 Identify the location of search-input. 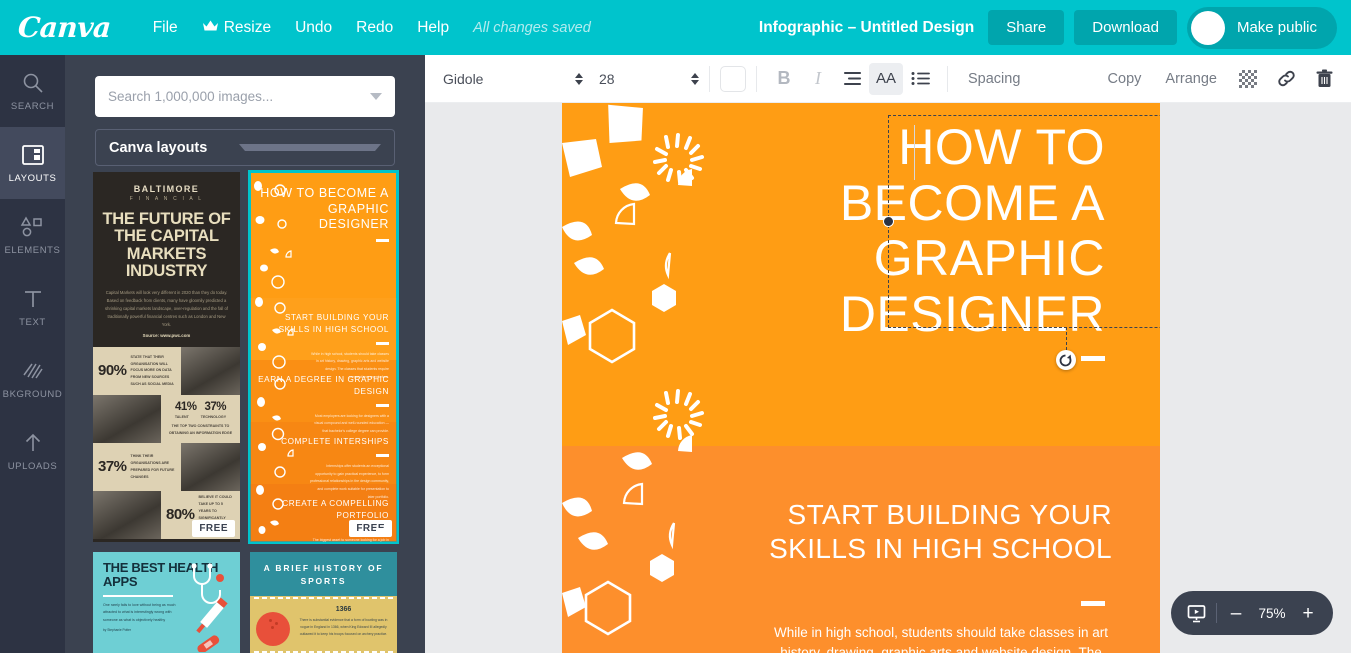
(239, 96).